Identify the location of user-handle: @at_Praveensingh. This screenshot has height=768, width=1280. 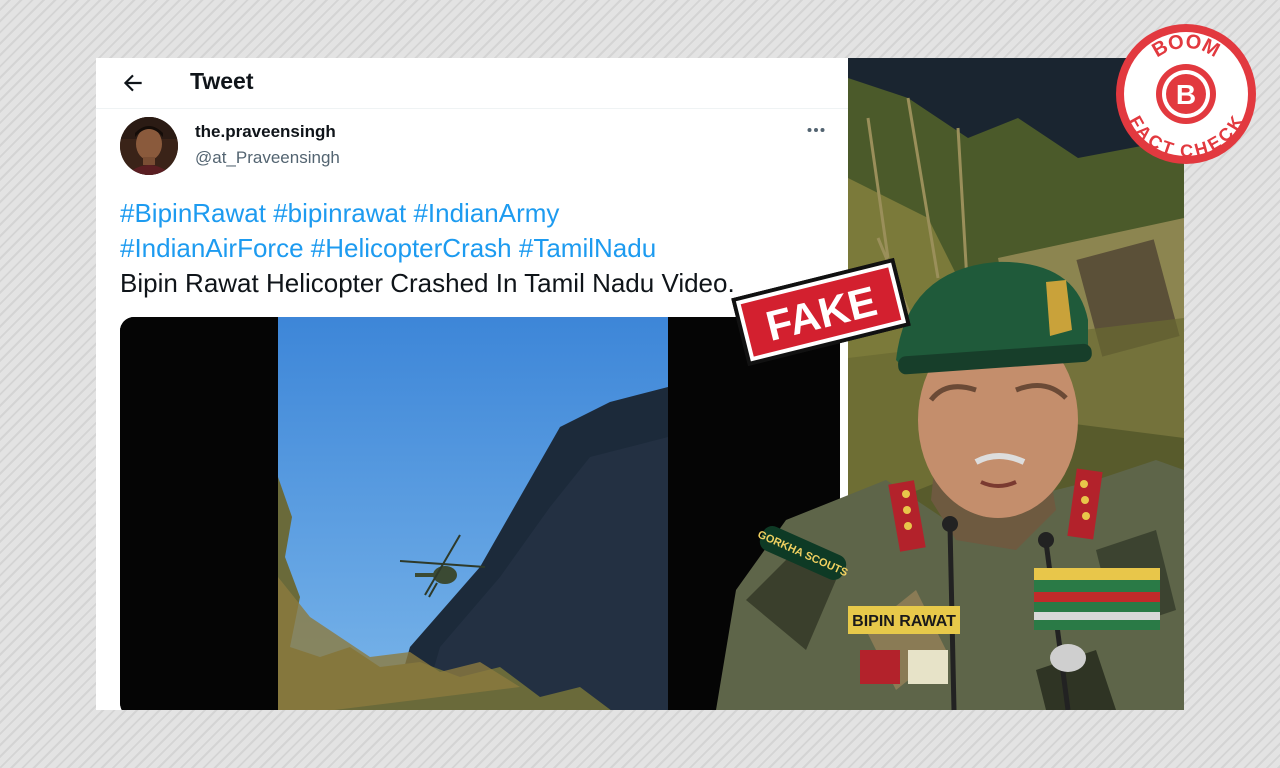
(267, 158).